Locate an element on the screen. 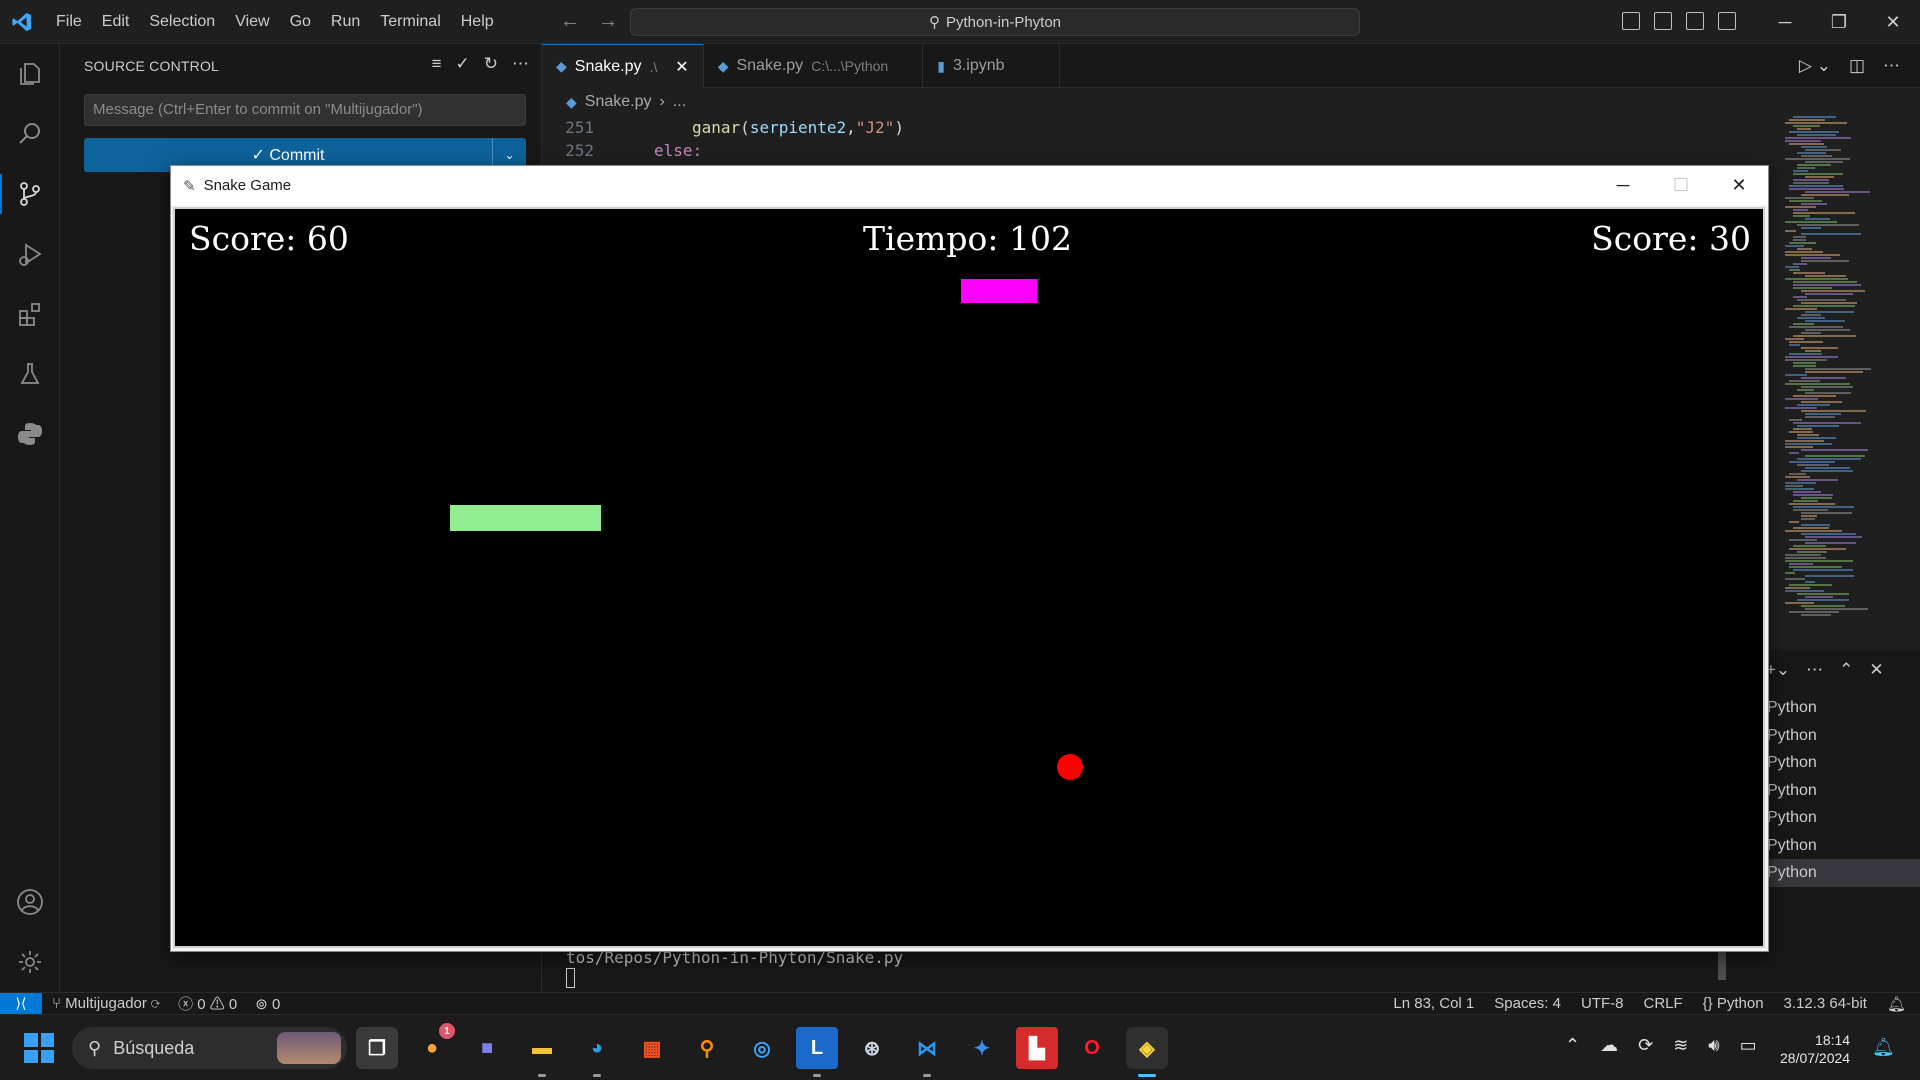  view-as-tree-icon: ≡ is located at coordinates (437, 64).